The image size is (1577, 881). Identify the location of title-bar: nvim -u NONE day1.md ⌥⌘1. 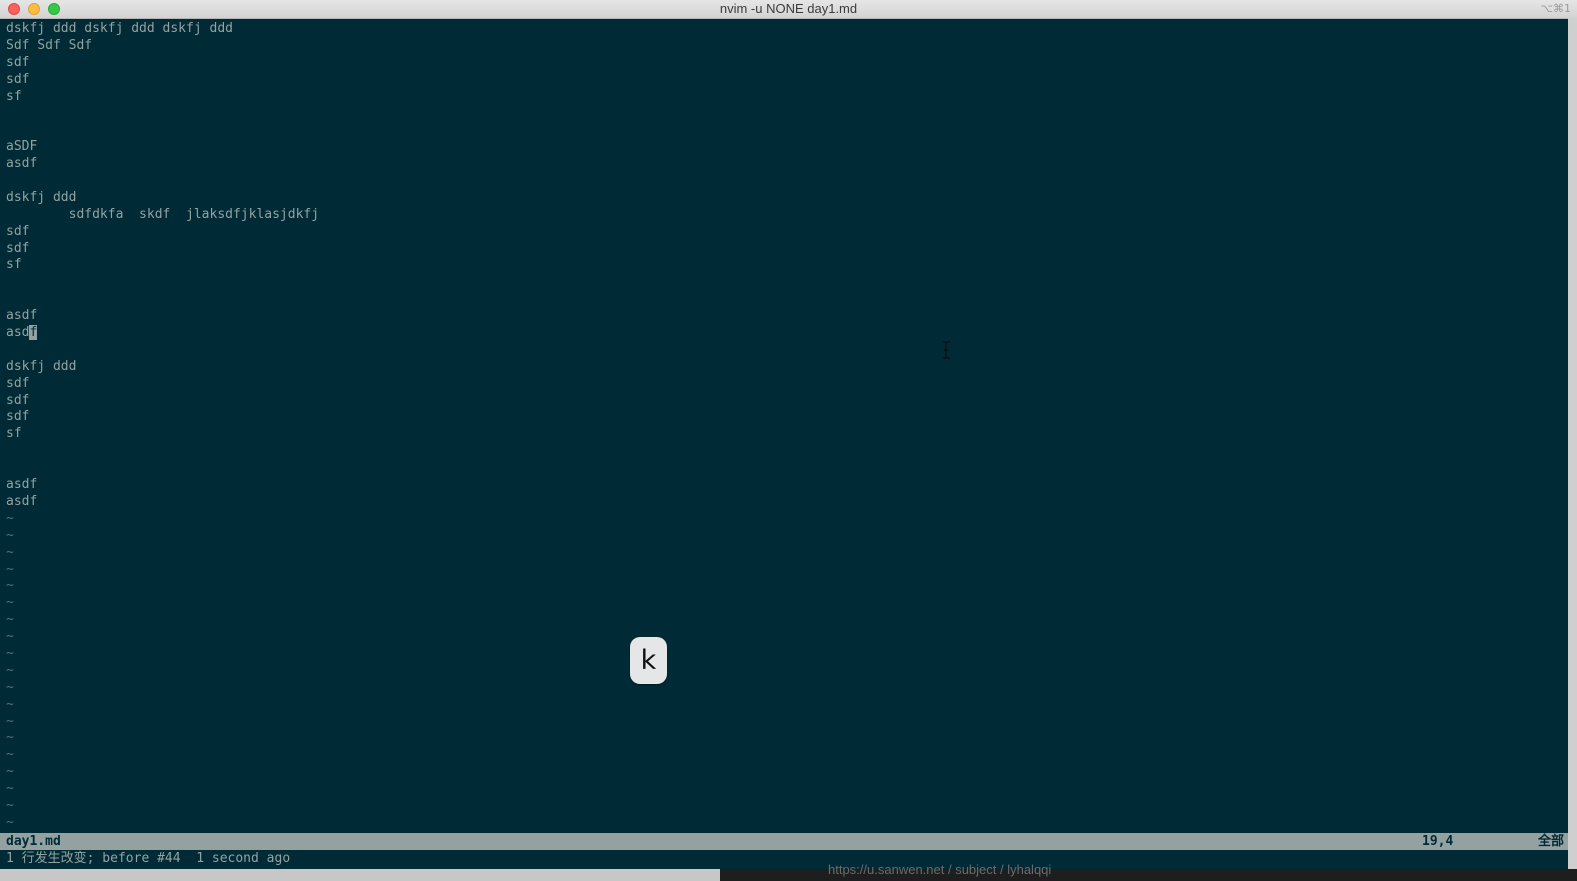
(788, 9).